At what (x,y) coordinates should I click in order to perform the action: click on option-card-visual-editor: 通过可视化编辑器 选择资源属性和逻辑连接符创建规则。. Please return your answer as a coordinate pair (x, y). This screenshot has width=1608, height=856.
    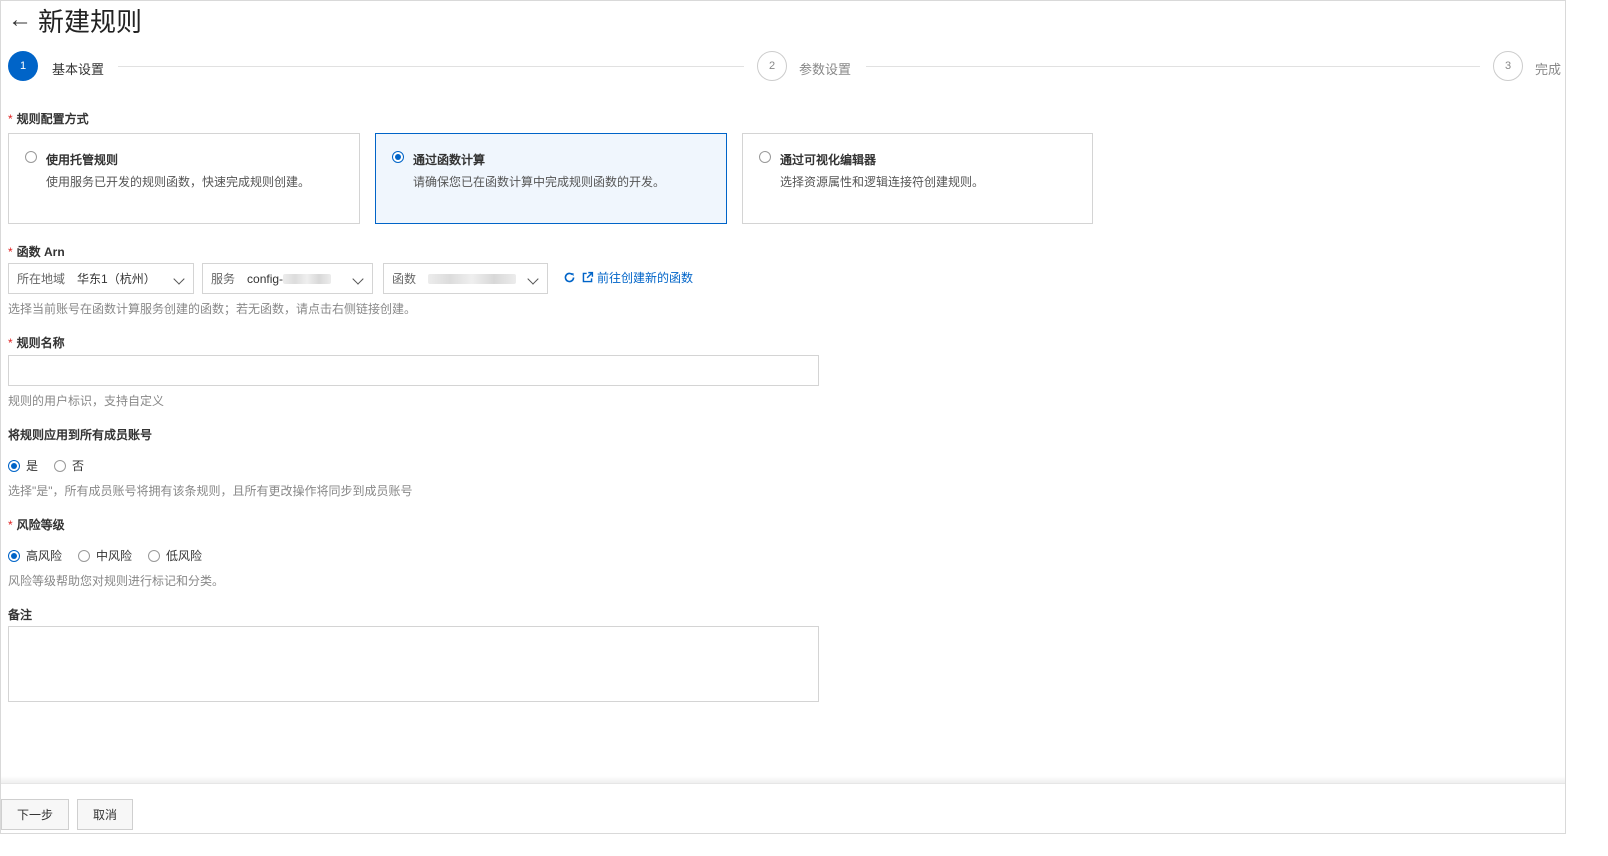
    Looking at the image, I should click on (917, 178).